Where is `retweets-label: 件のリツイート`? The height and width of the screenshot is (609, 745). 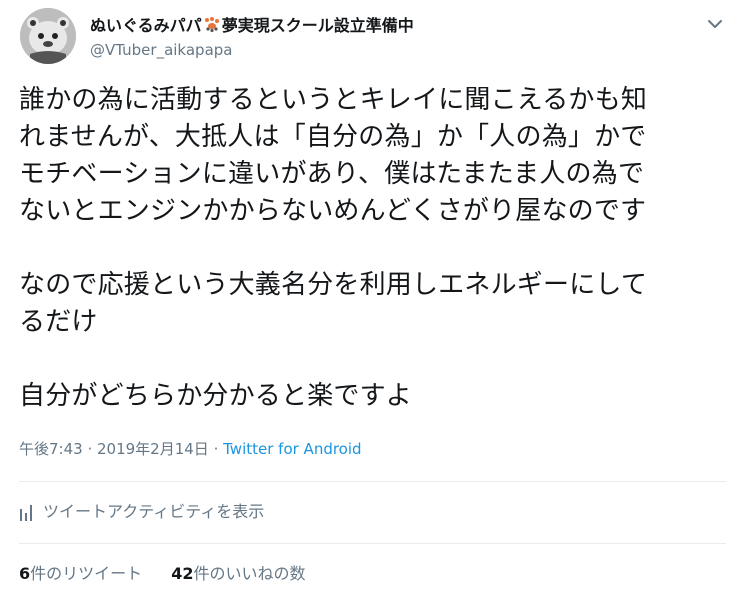 retweets-label: 件のリツイート is located at coordinates (86, 573).